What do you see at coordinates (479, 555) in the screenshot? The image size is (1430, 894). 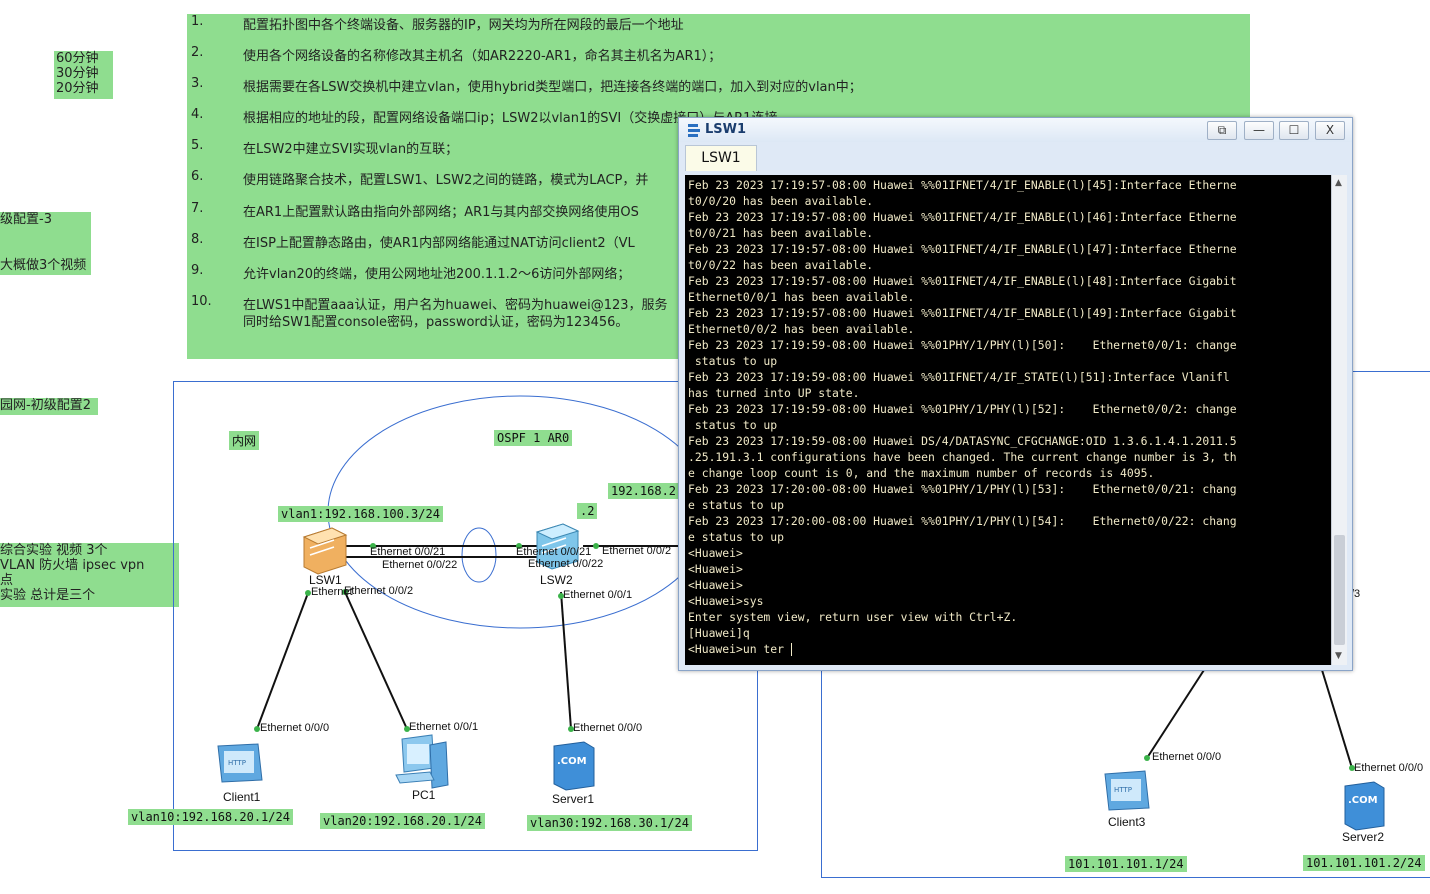 I see `link-aggregation-ellipse` at bounding box center [479, 555].